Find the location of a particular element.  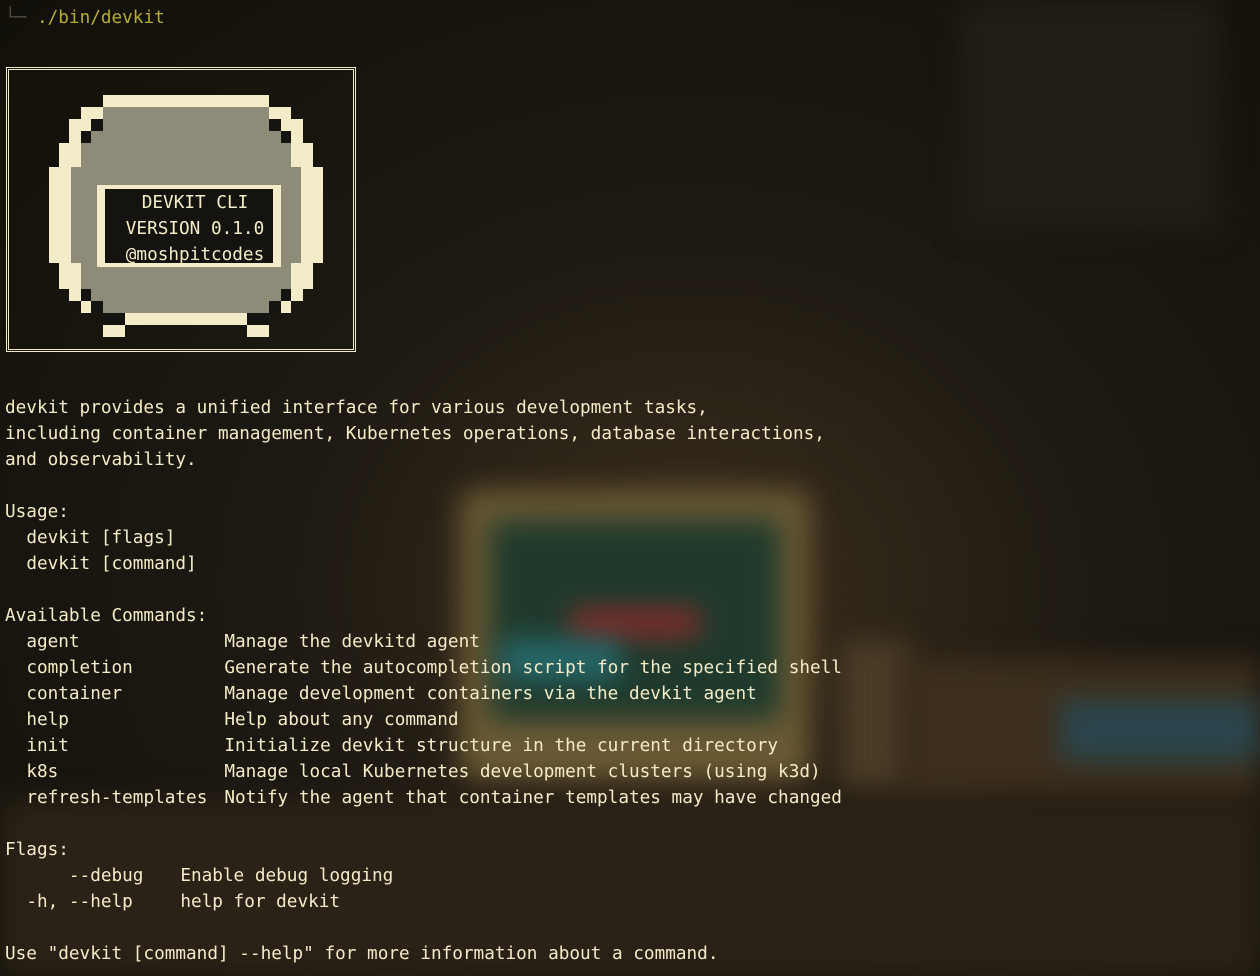

shell-prompt: └─ ./bin/devkit is located at coordinates (85, 18).